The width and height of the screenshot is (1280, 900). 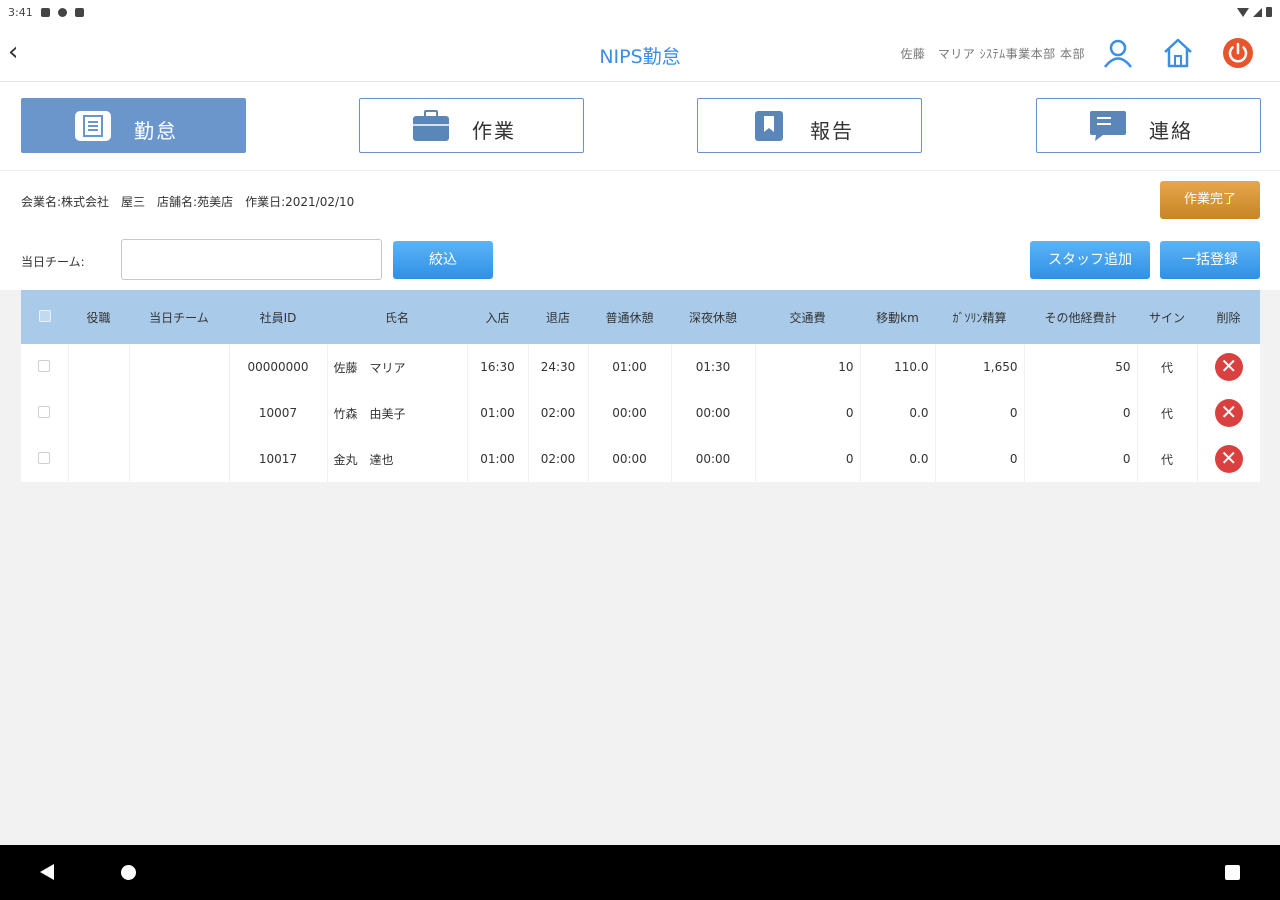 What do you see at coordinates (809, 125) in the screenshot?
I see `tab-hokoku: 報告` at bounding box center [809, 125].